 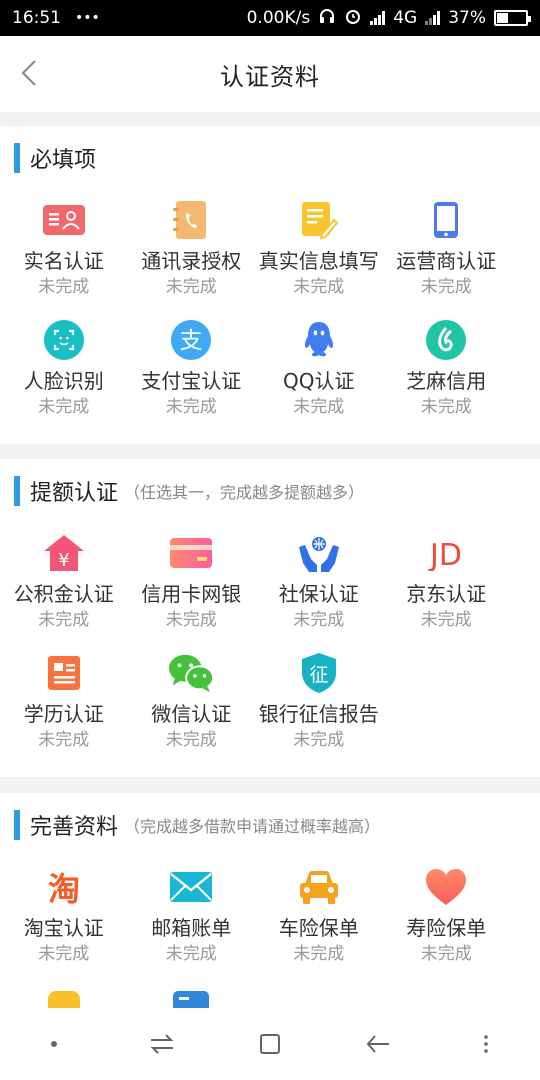 I want to click on svg-text: 支, so click(x=191, y=341).